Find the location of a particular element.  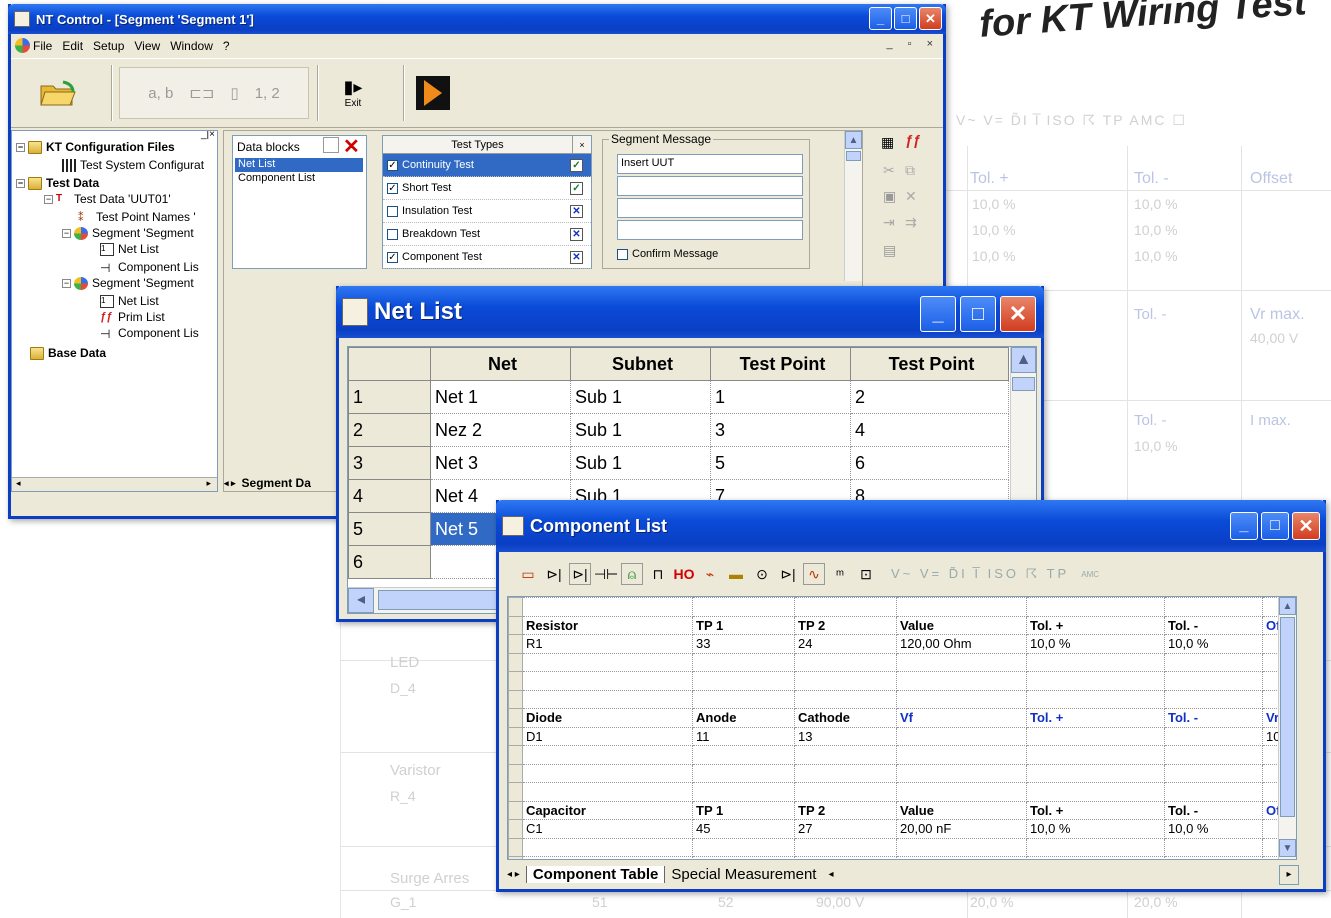

motor-icon: ⊙ is located at coordinates (762, 574).